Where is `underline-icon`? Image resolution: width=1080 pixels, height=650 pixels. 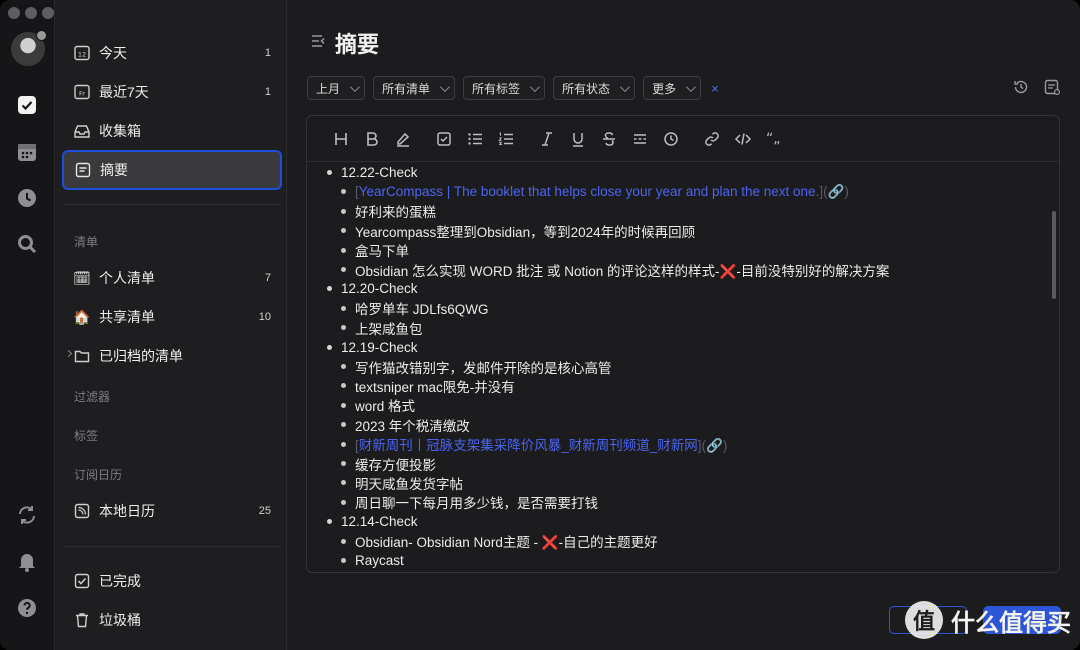 underline-icon is located at coordinates (577, 139).